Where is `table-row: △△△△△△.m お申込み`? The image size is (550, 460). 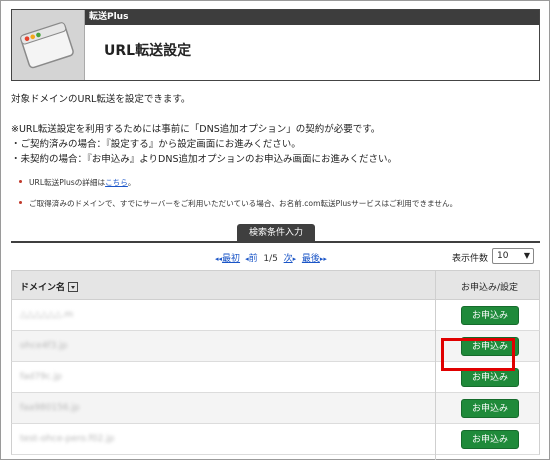
table-row: △△△△△△.m お申込み is located at coordinates (275, 315).